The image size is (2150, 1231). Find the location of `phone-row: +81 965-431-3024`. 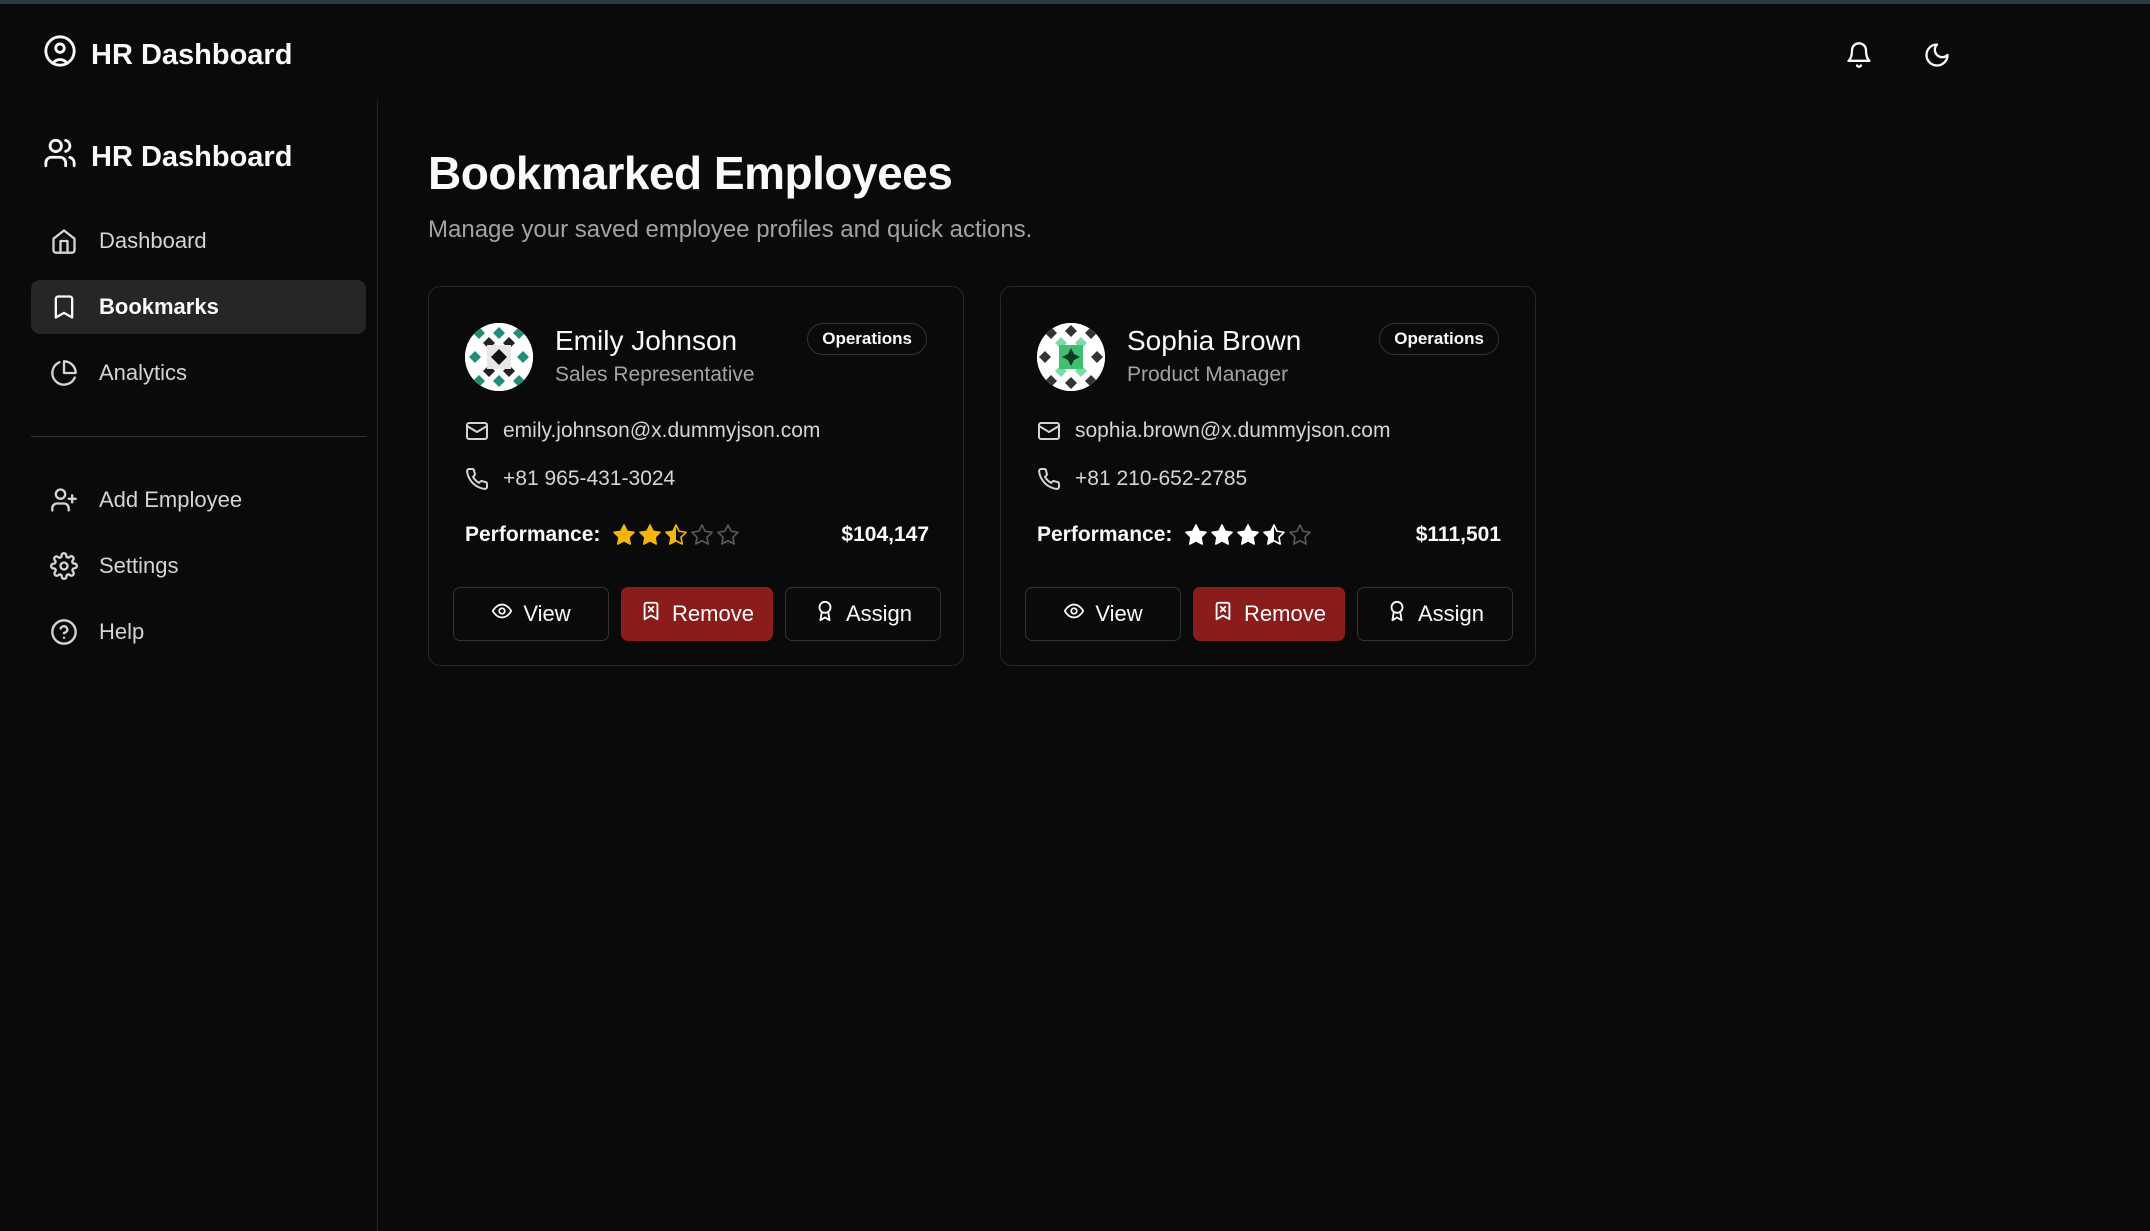

phone-row: +81 965-431-3024 is located at coordinates (570, 479).